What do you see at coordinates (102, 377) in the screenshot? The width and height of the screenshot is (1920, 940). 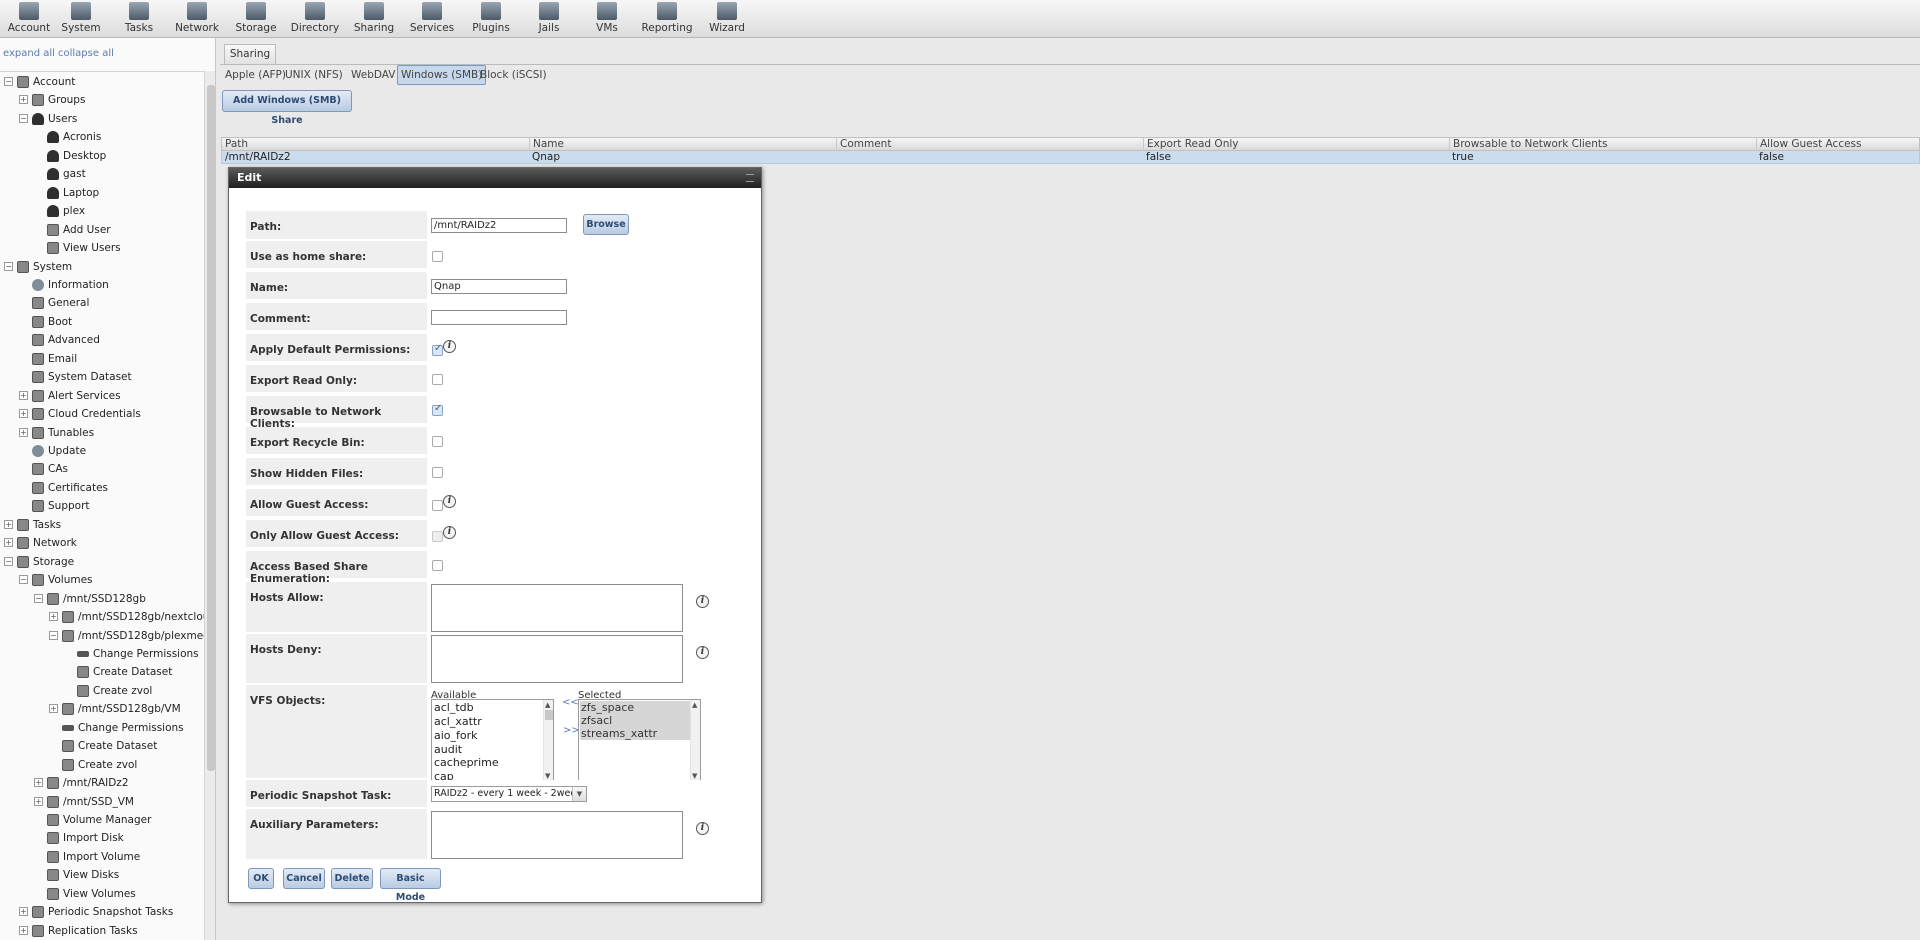 I see `sidebar-tree-item: System Dataset` at bounding box center [102, 377].